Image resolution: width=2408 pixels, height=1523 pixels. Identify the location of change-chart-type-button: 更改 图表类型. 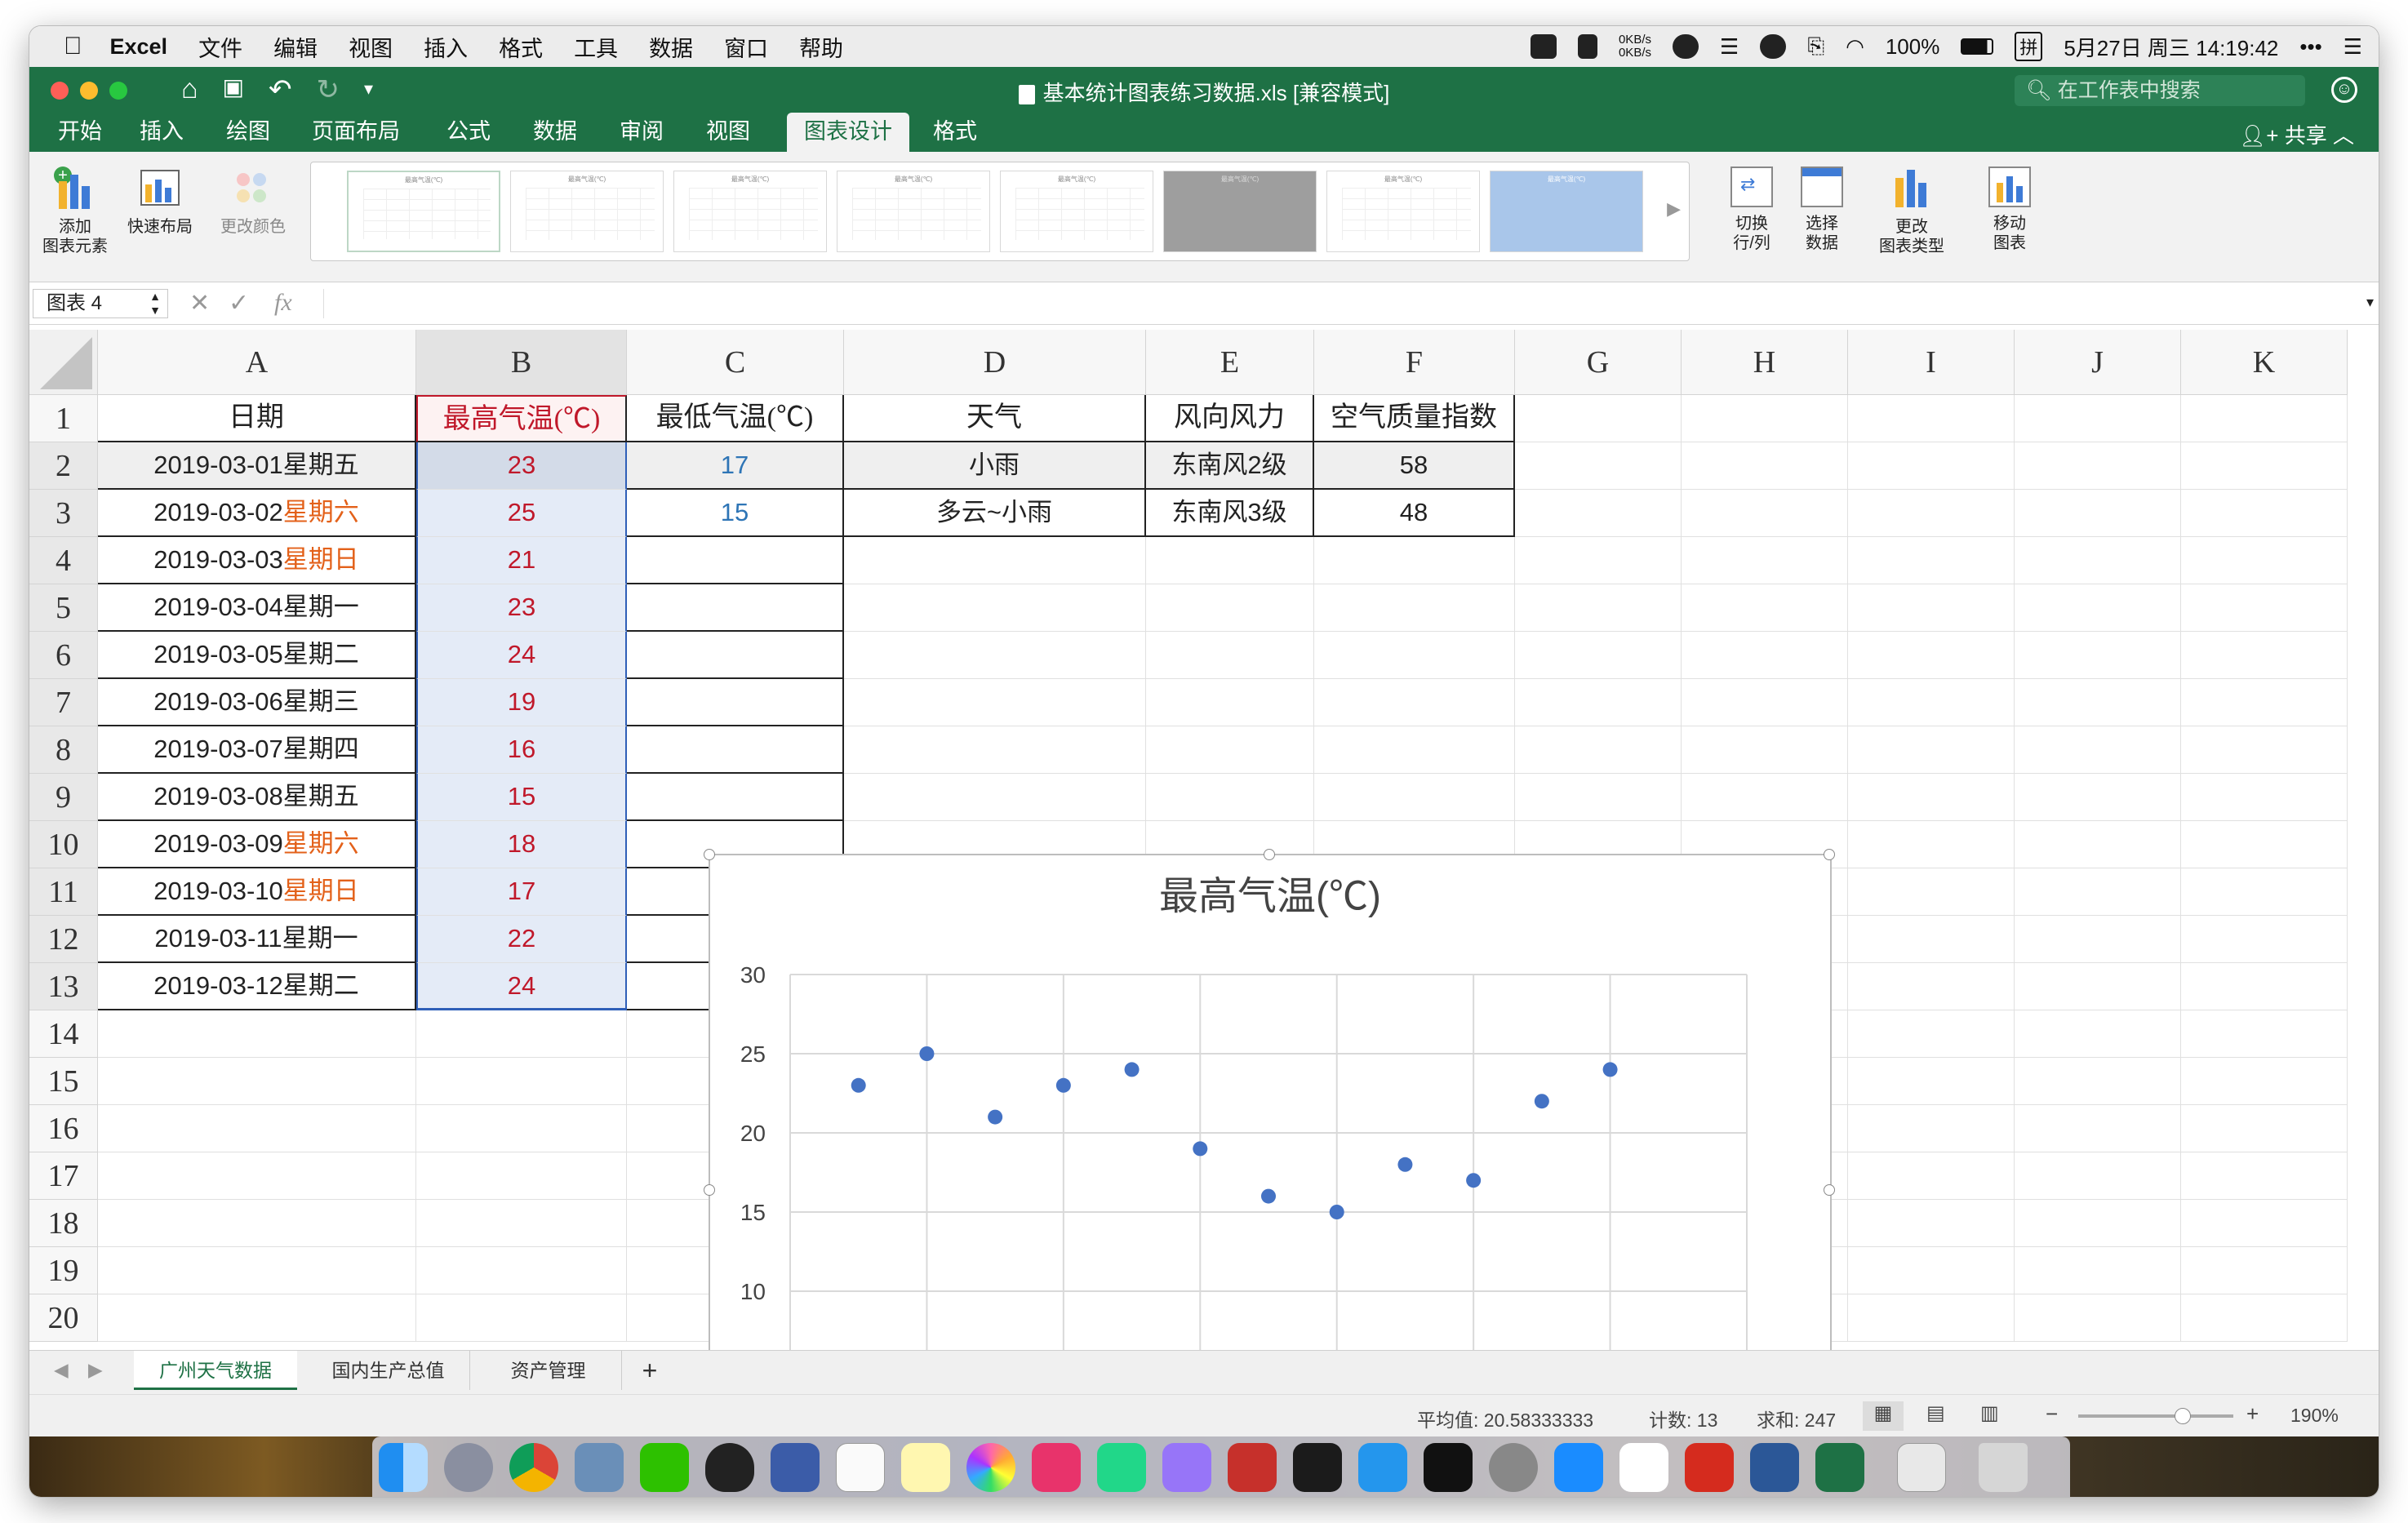
(1912, 211).